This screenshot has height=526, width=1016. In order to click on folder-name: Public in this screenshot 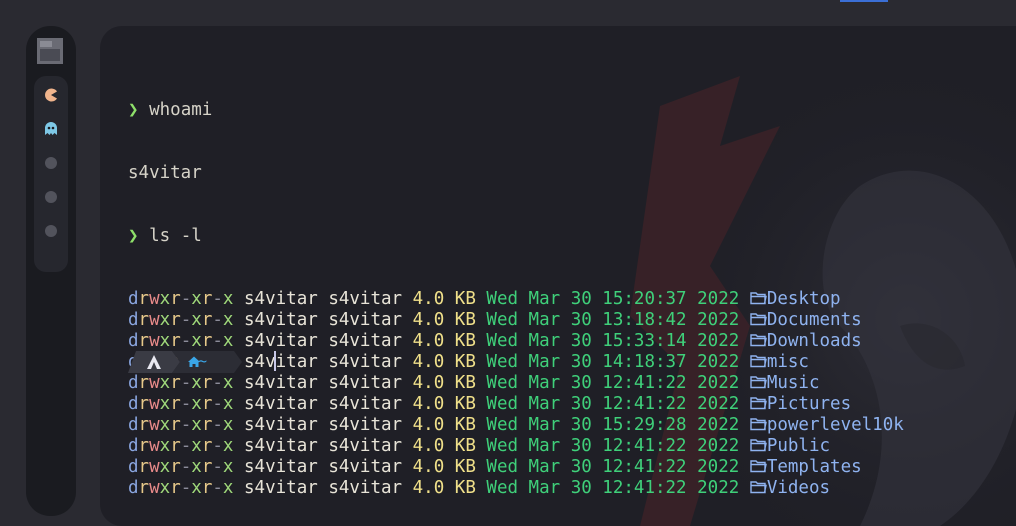, I will do `click(798, 446)`.